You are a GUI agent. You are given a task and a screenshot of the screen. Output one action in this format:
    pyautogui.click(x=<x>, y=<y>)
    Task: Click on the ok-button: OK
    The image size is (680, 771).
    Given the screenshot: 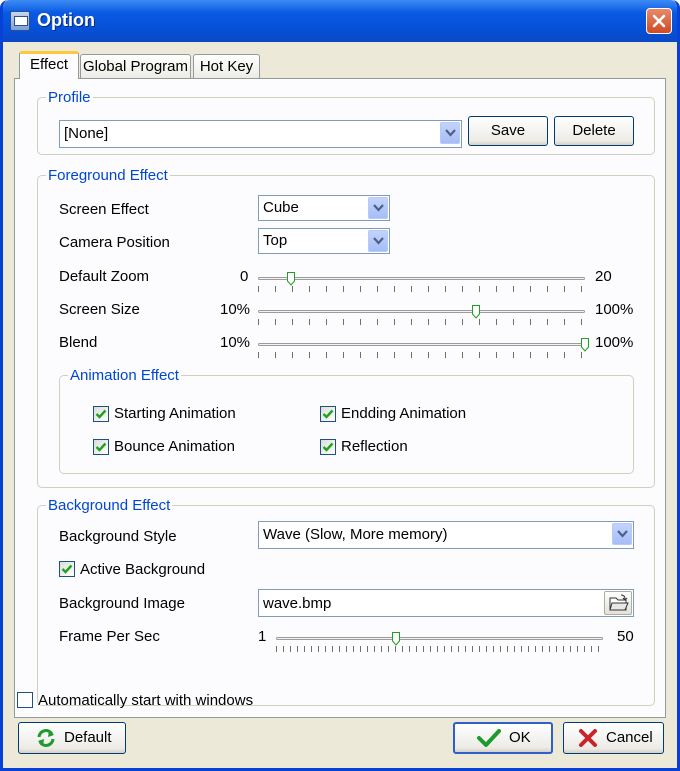 What is the action you would take?
    pyautogui.click(x=503, y=738)
    